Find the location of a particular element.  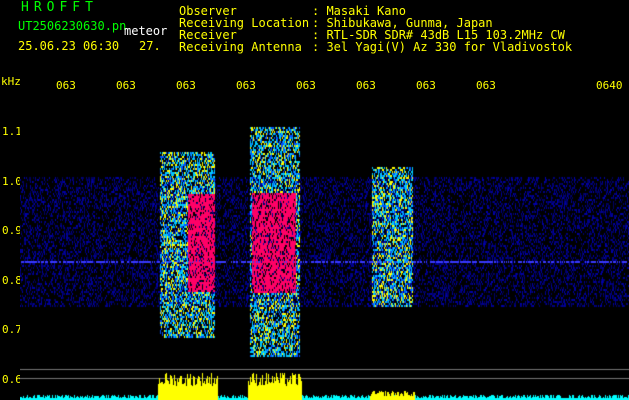

y-tick-label: 0.7 is located at coordinates (12, 329).